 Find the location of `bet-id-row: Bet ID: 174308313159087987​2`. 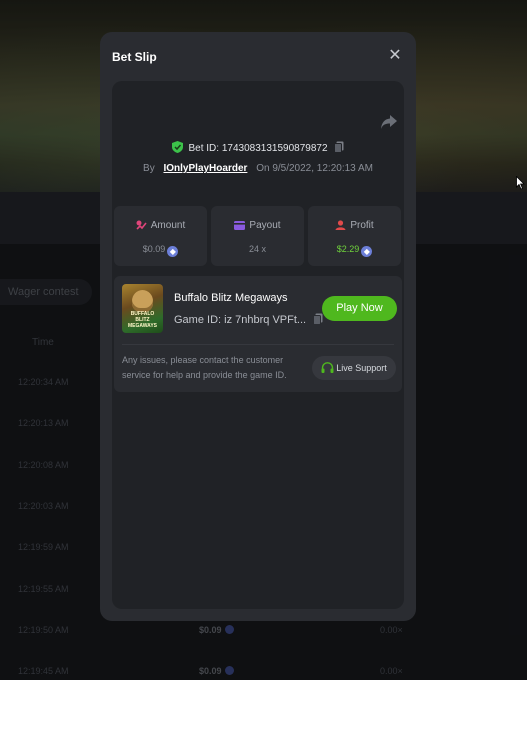

bet-id-row: Bet ID: 174308313159087987​2 is located at coordinates (258, 148).